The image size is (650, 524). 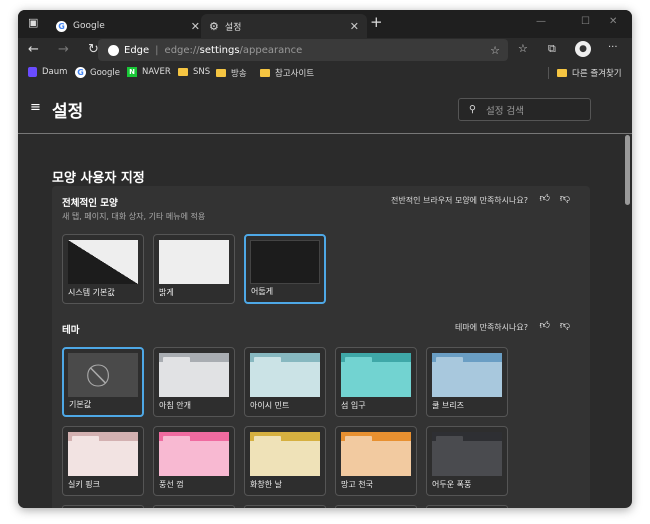 What do you see at coordinates (495, 50) in the screenshot?
I see `add-favorite-icon: ☆` at bounding box center [495, 50].